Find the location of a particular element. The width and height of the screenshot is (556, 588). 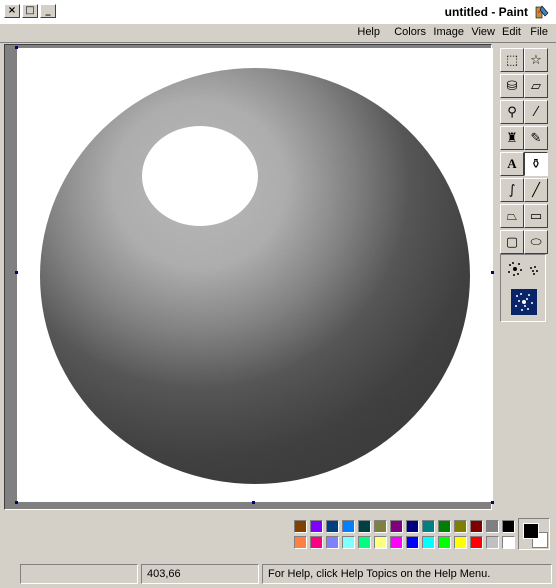

minimize-button: _ is located at coordinates (48, 11).